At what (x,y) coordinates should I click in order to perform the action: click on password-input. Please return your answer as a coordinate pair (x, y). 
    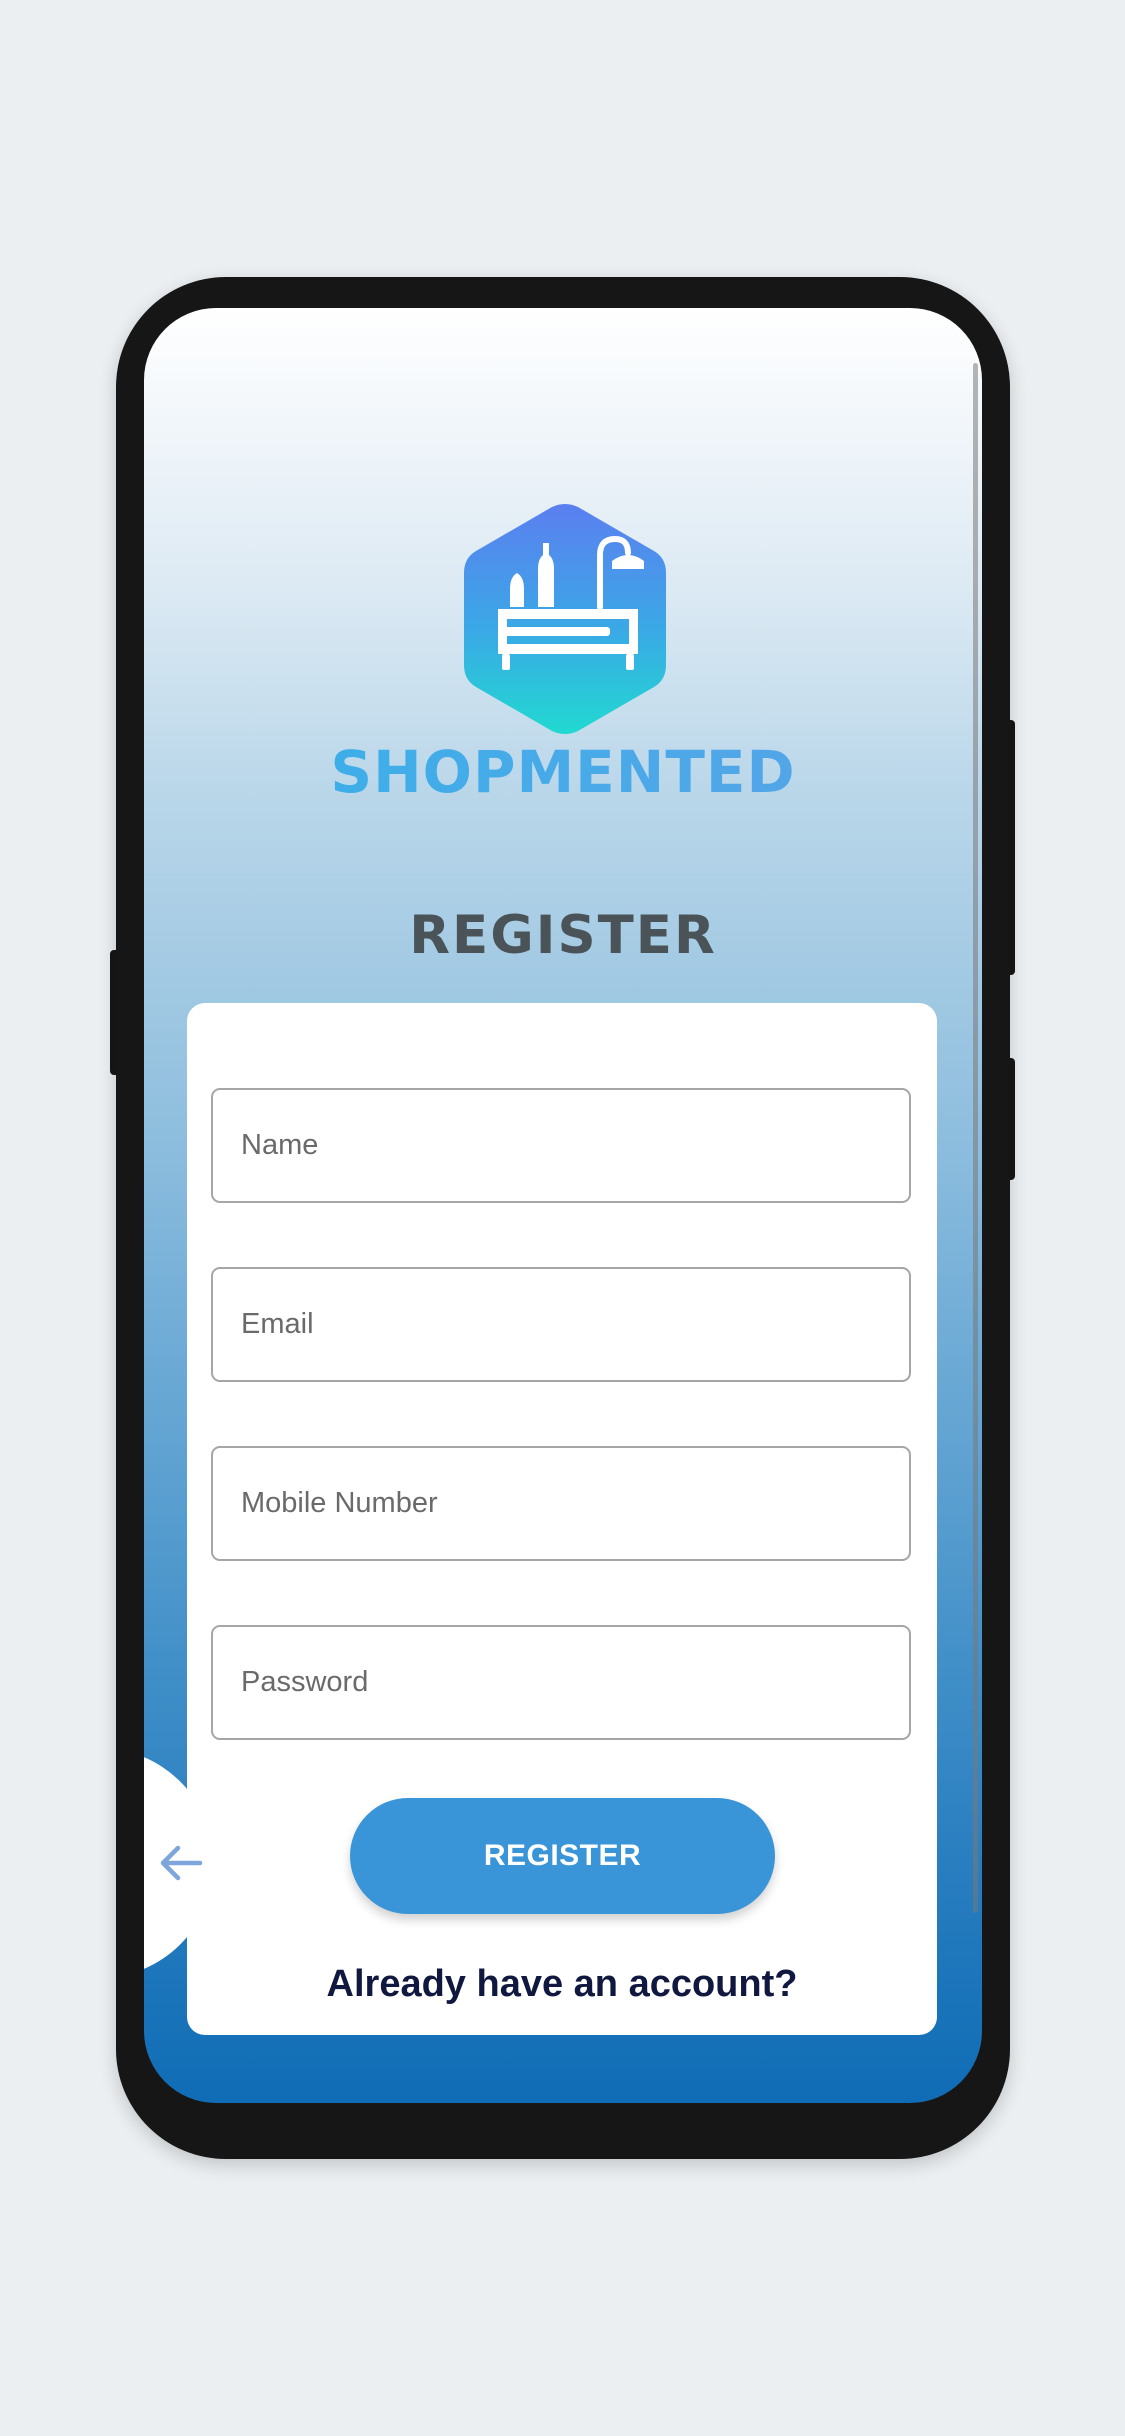
    Looking at the image, I should click on (574, 1682).